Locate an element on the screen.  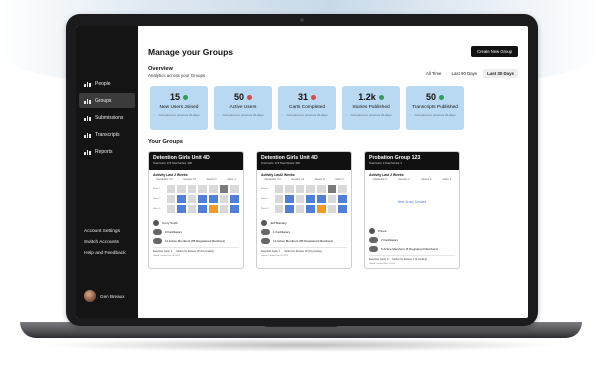
stat-value-row: 15 is located at coordinates (179, 97).